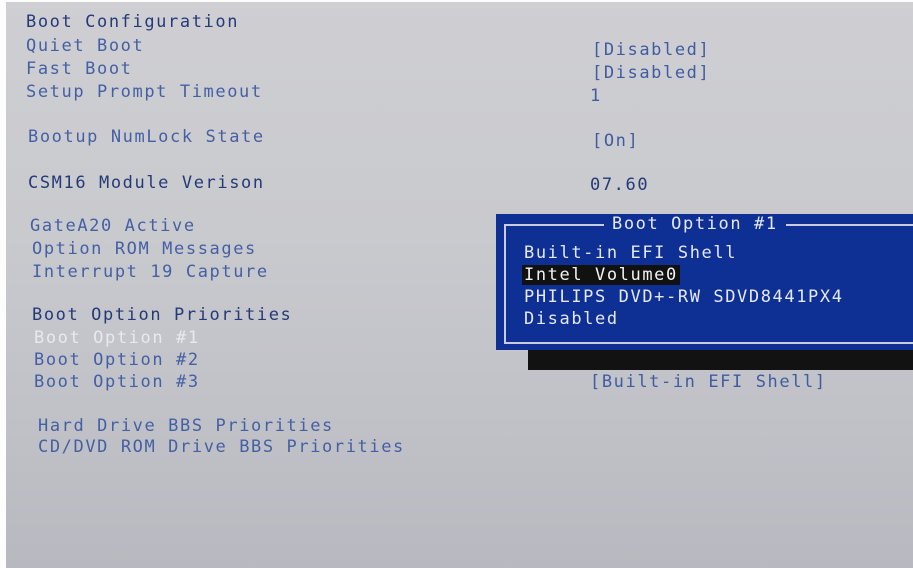  I want to click on hdd-bbs-priorities-link: Hard Drive BBS Priorities, so click(186, 426).